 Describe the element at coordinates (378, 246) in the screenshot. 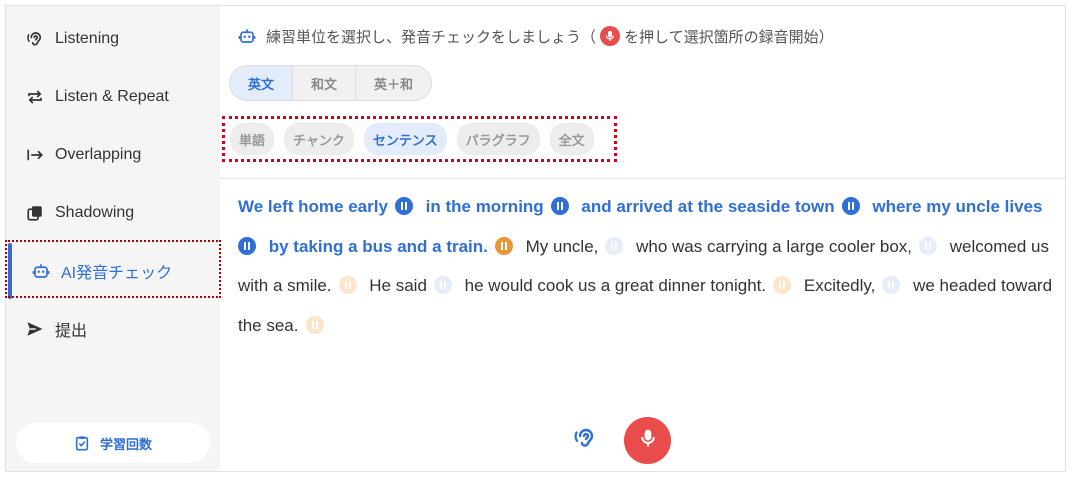

I see `passage-chunk: by taking a bus and a train.` at that location.